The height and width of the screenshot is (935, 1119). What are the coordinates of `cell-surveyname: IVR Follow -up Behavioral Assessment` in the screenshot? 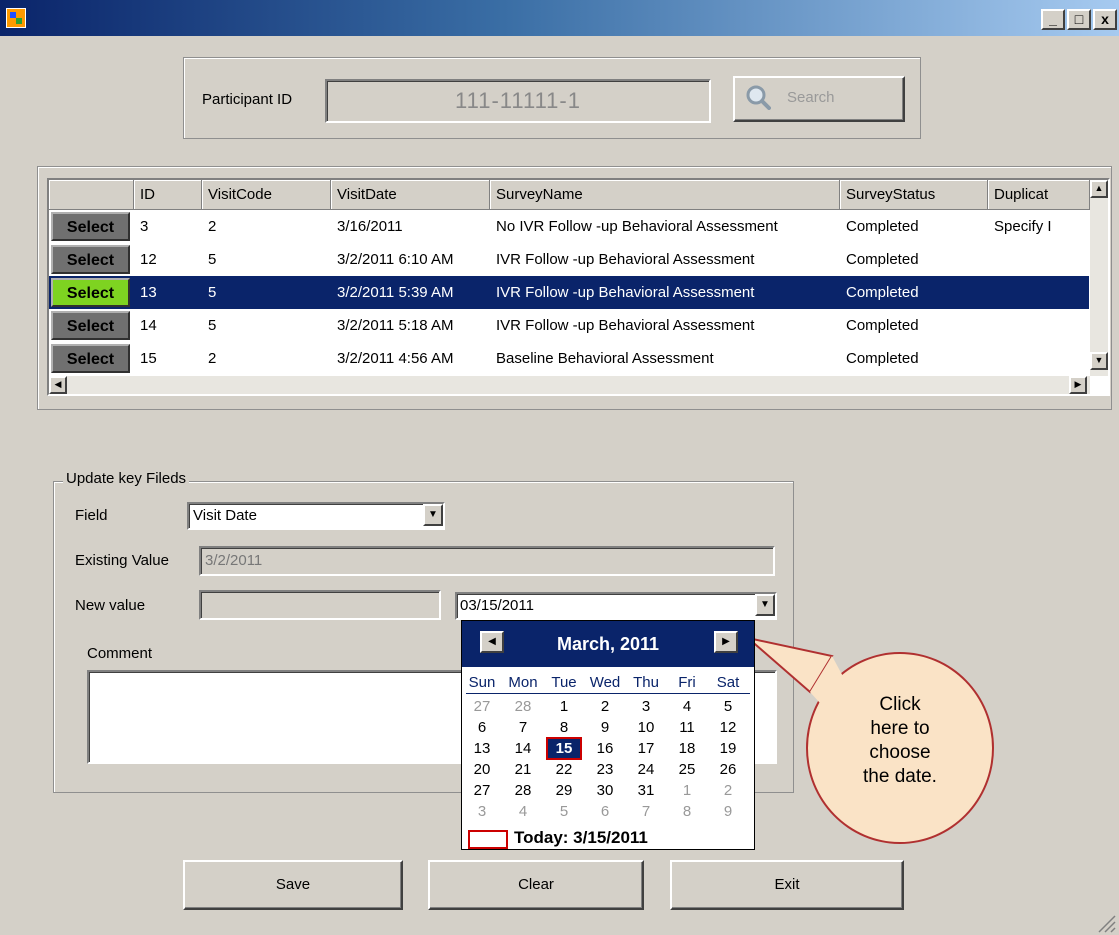 It's located at (625, 325).